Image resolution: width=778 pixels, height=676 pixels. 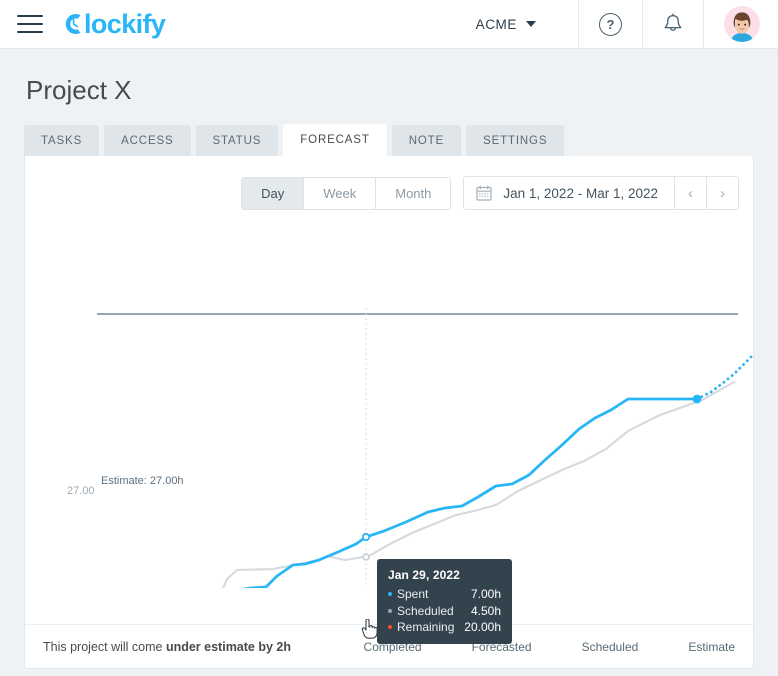 What do you see at coordinates (722, 193) in the screenshot?
I see `date-next-button: ›` at bounding box center [722, 193].